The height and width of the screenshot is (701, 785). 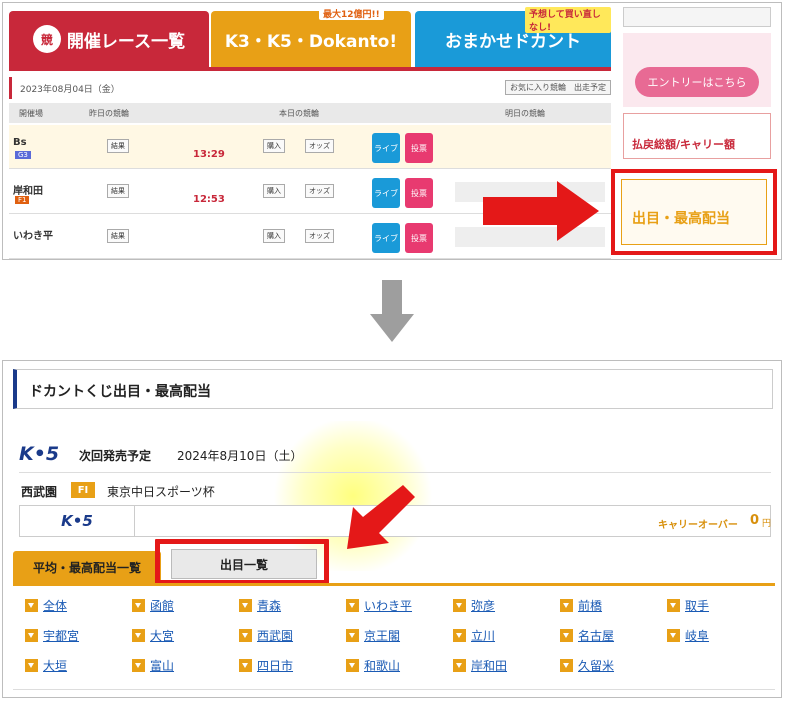 What do you see at coordinates (39, 454) in the screenshot?
I see `k5-logo: K•5` at bounding box center [39, 454].